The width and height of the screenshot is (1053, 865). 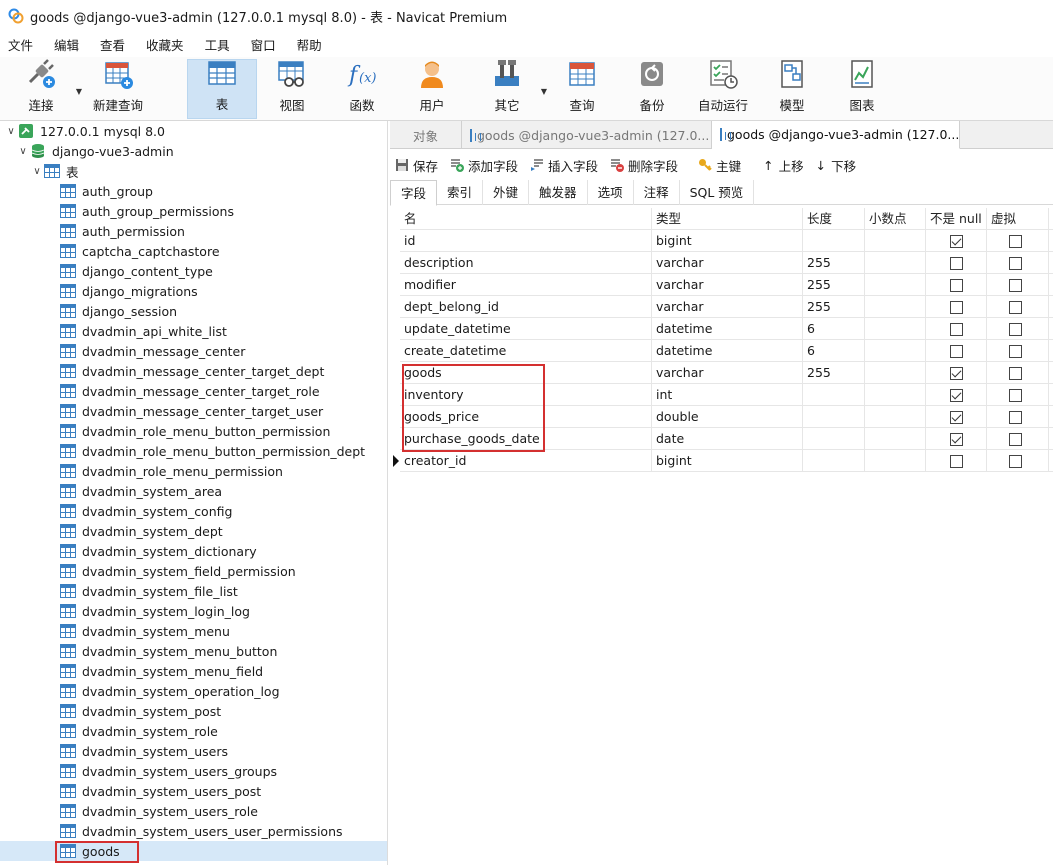 What do you see at coordinates (652, 89) in the screenshot?
I see `backup-button: 备份` at bounding box center [652, 89].